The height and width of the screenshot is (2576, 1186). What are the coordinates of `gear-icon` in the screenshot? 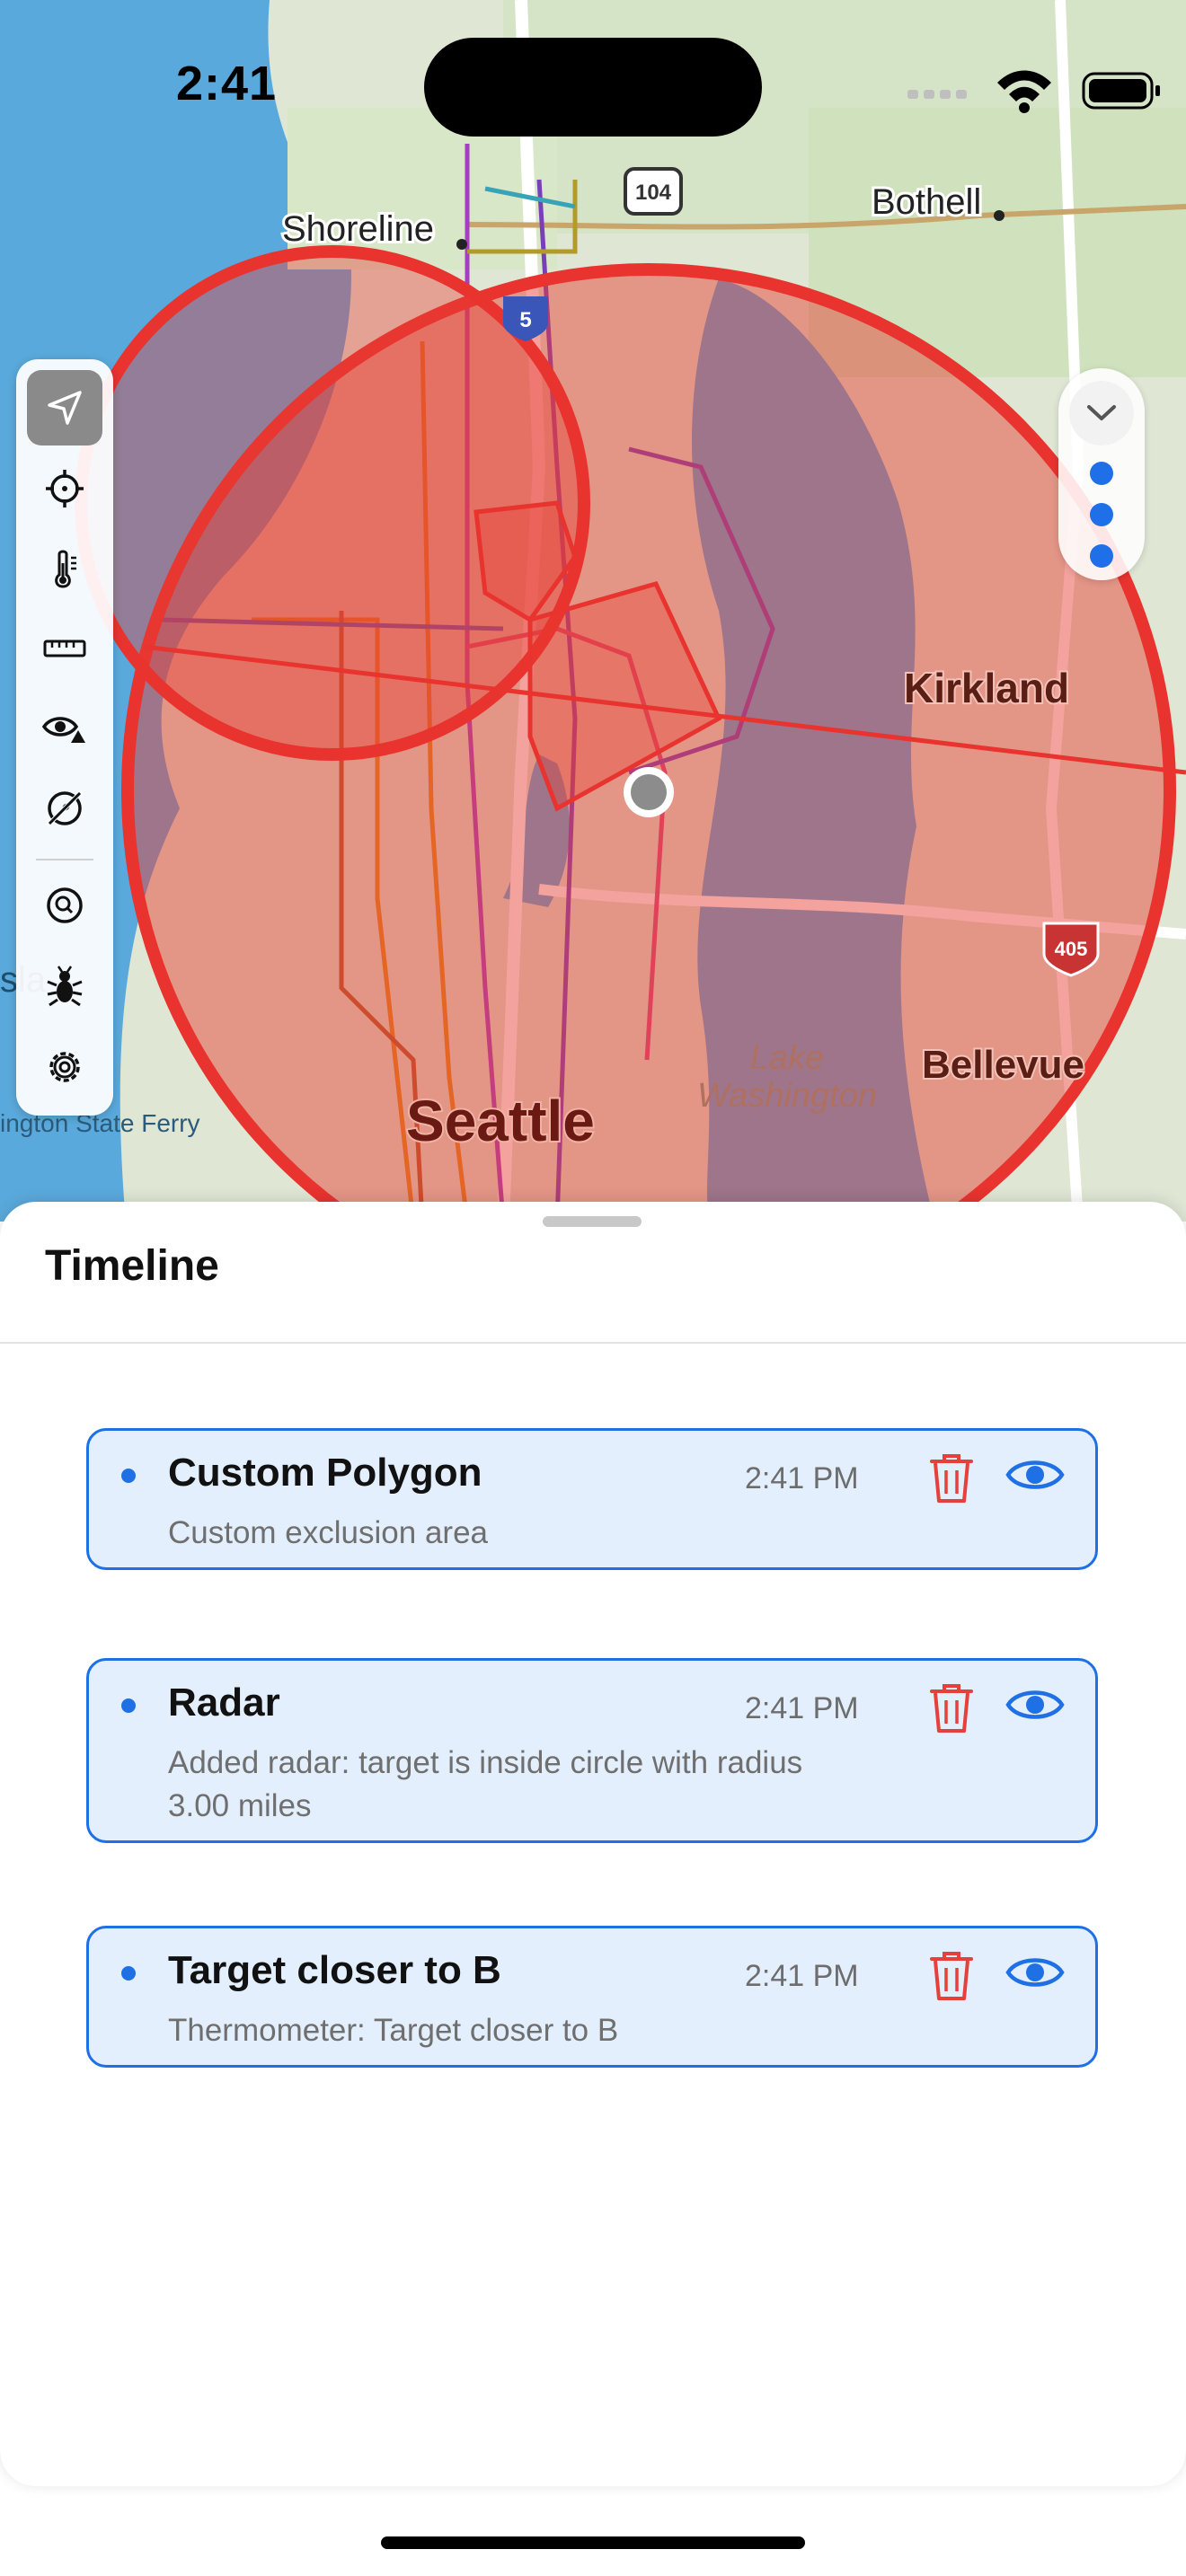 It's located at (64, 1067).